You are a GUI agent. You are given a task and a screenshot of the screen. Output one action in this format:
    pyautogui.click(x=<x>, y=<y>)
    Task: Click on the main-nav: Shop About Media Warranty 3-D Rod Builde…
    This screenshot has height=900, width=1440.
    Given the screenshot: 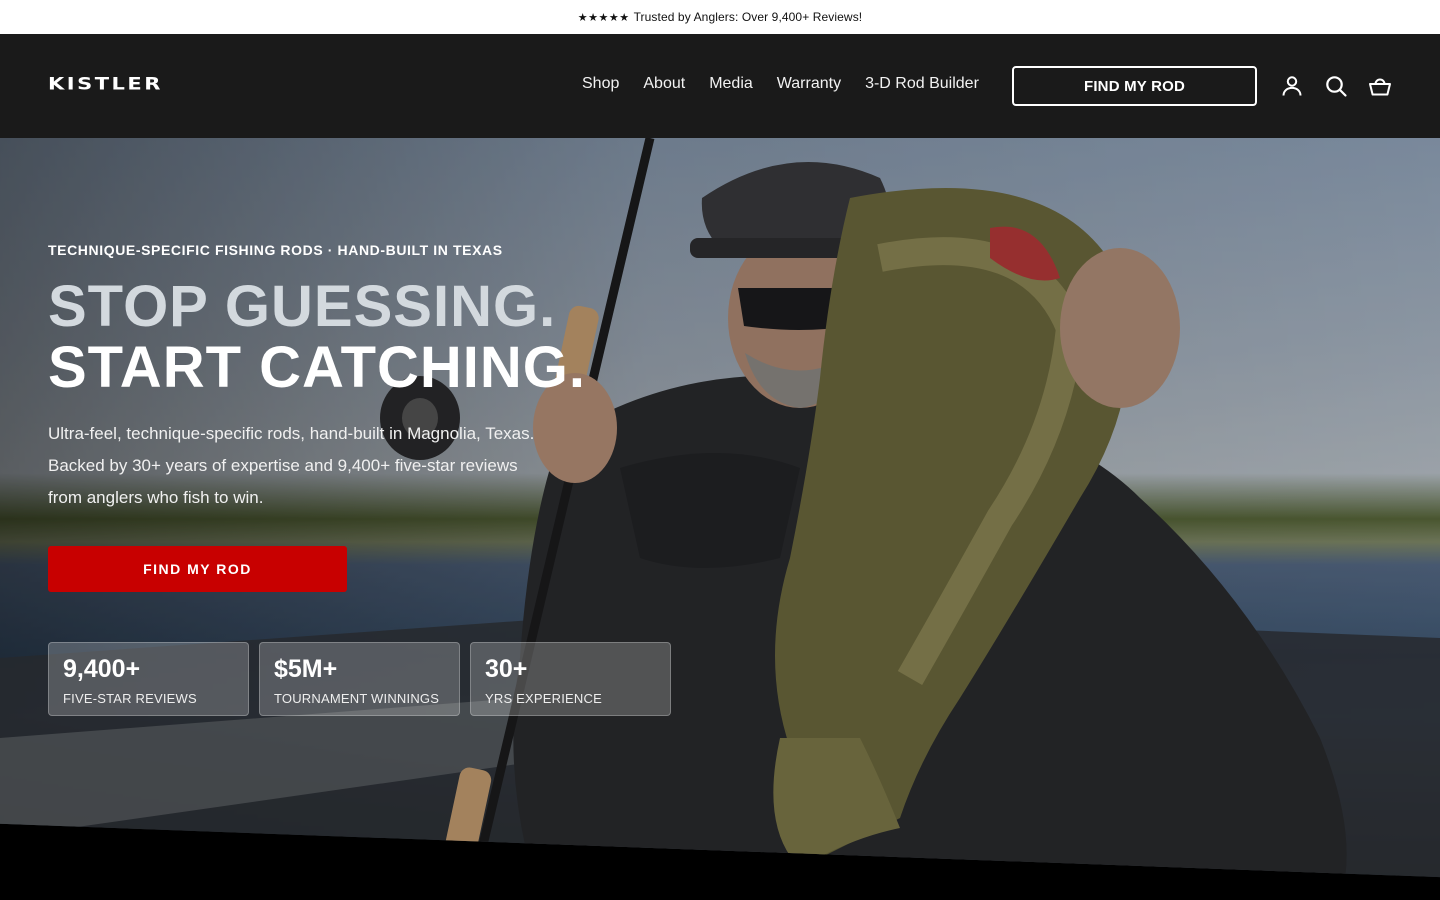 What is the action you would take?
    pyautogui.click(x=780, y=84)
    